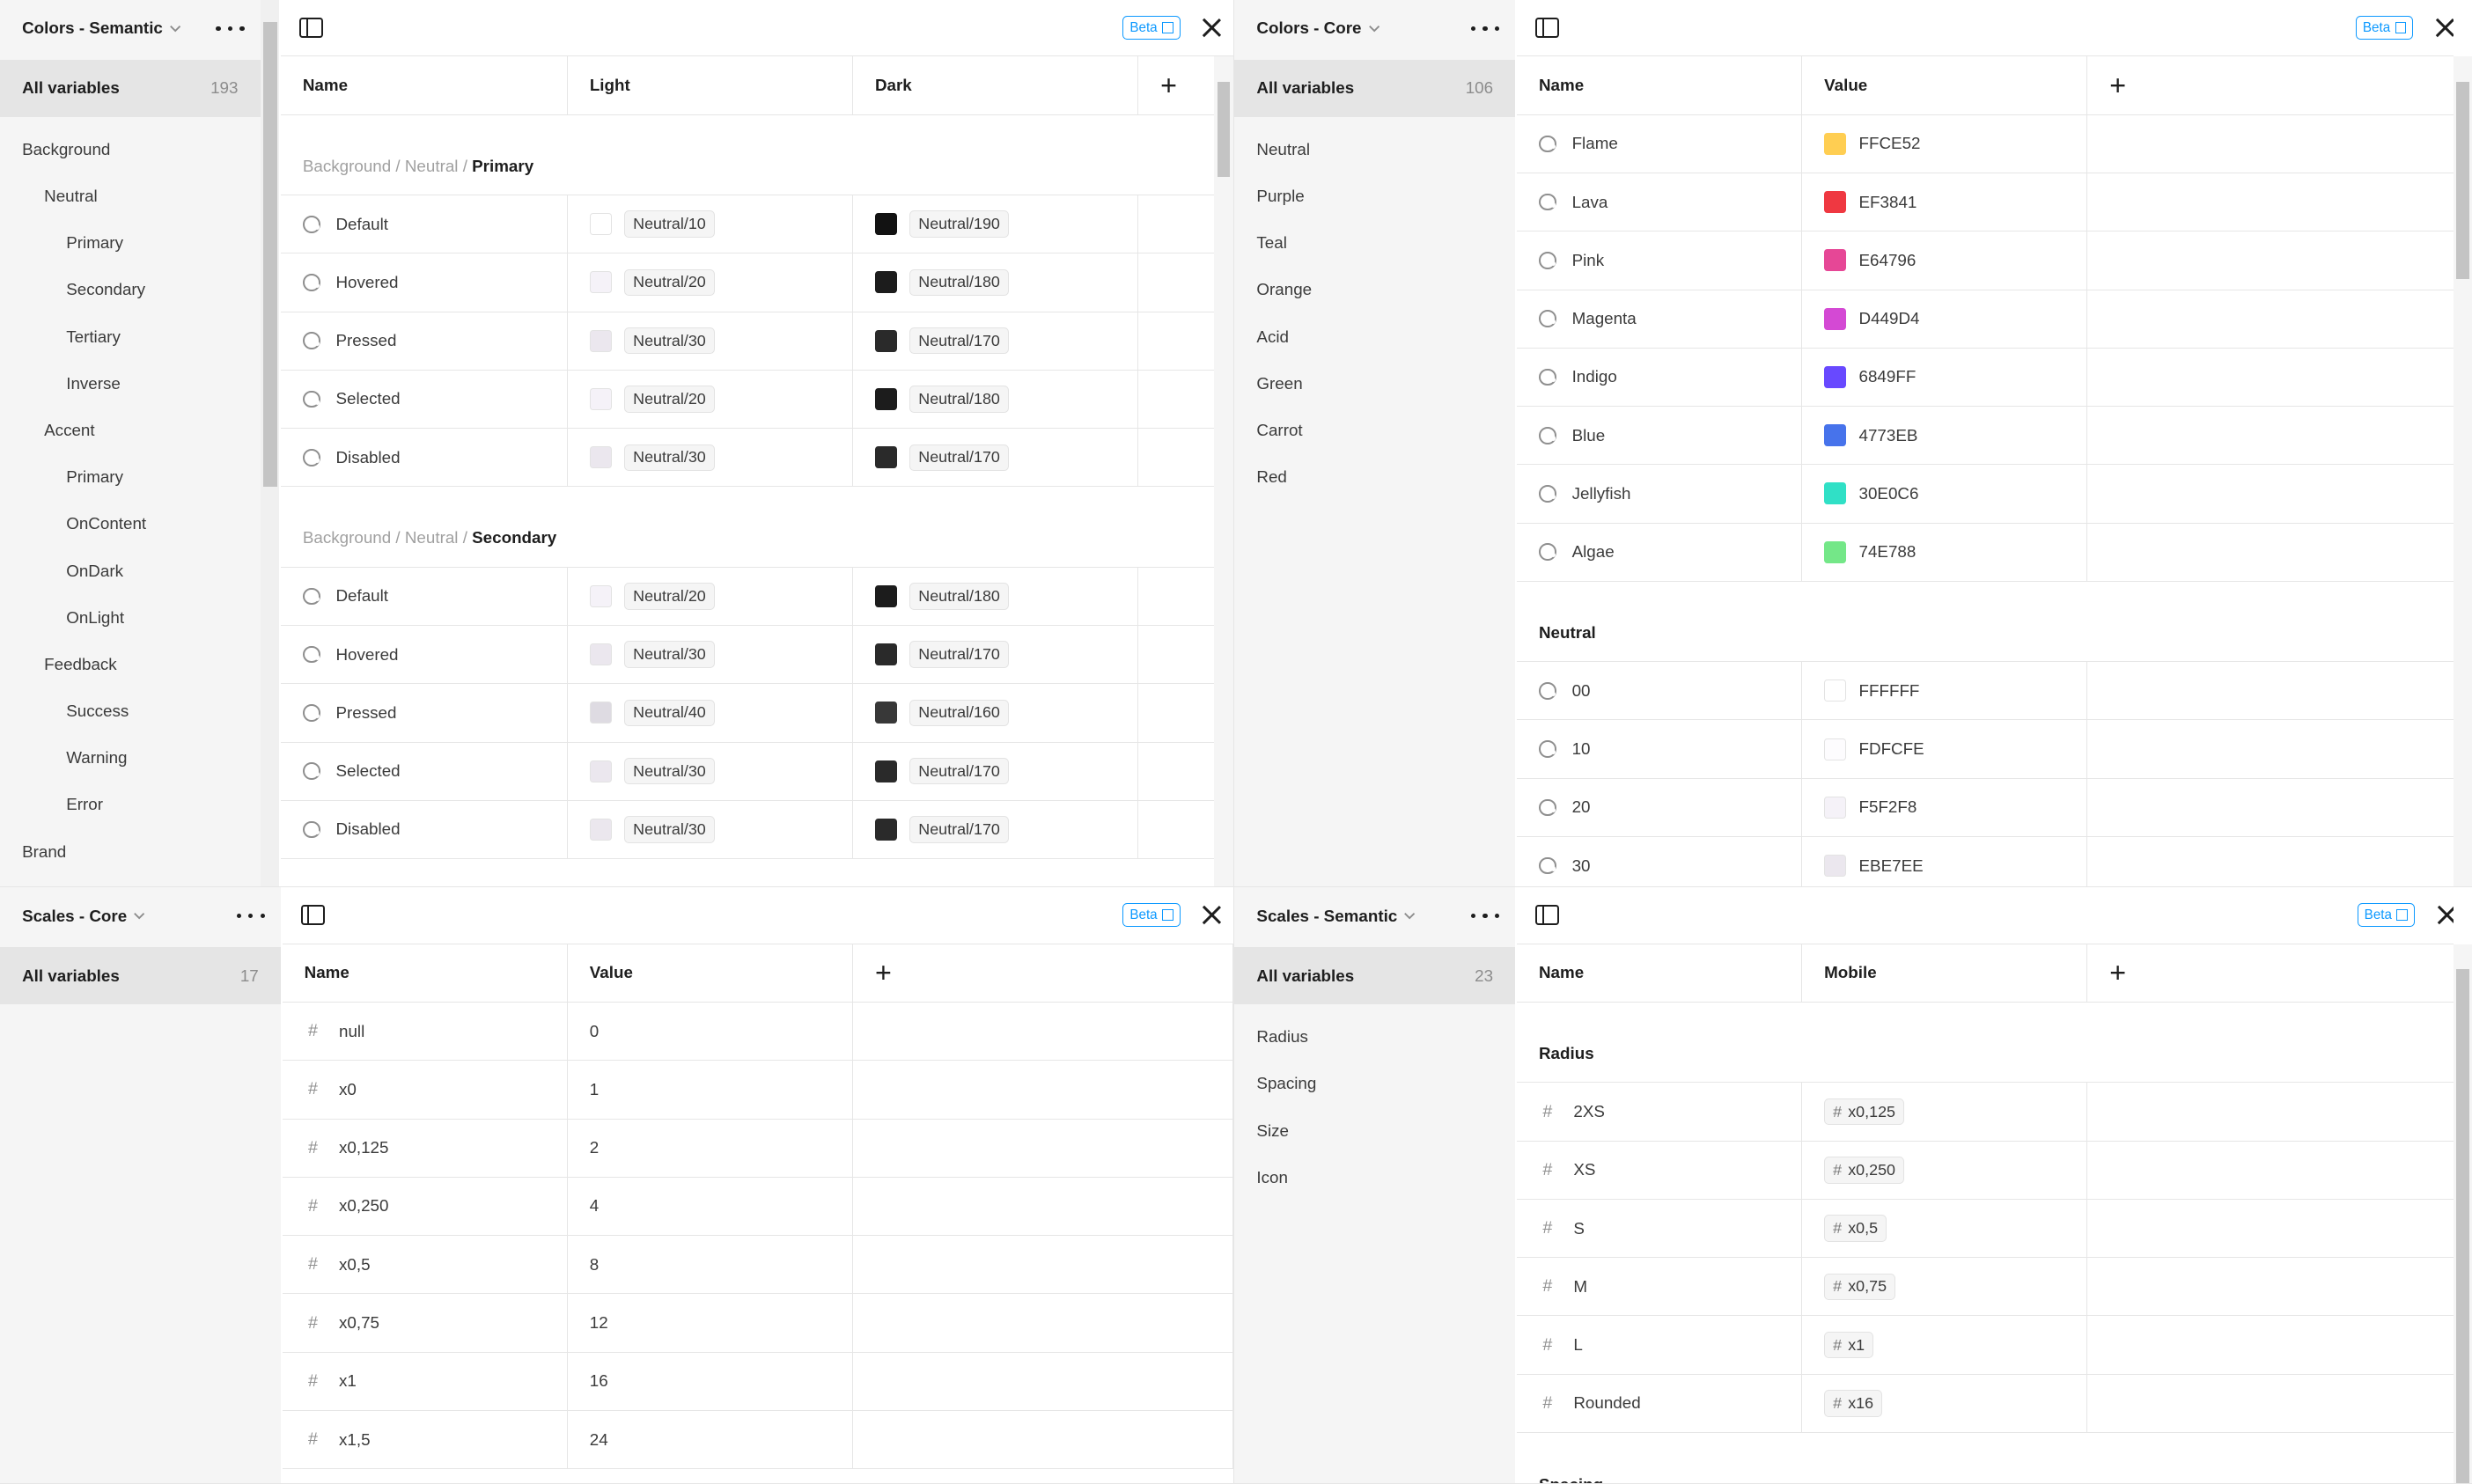  What do you see at coordinates (1945, 1403) in the screenshot?
I see `value-cell: # x16` at bounding box center [1945, 1403].